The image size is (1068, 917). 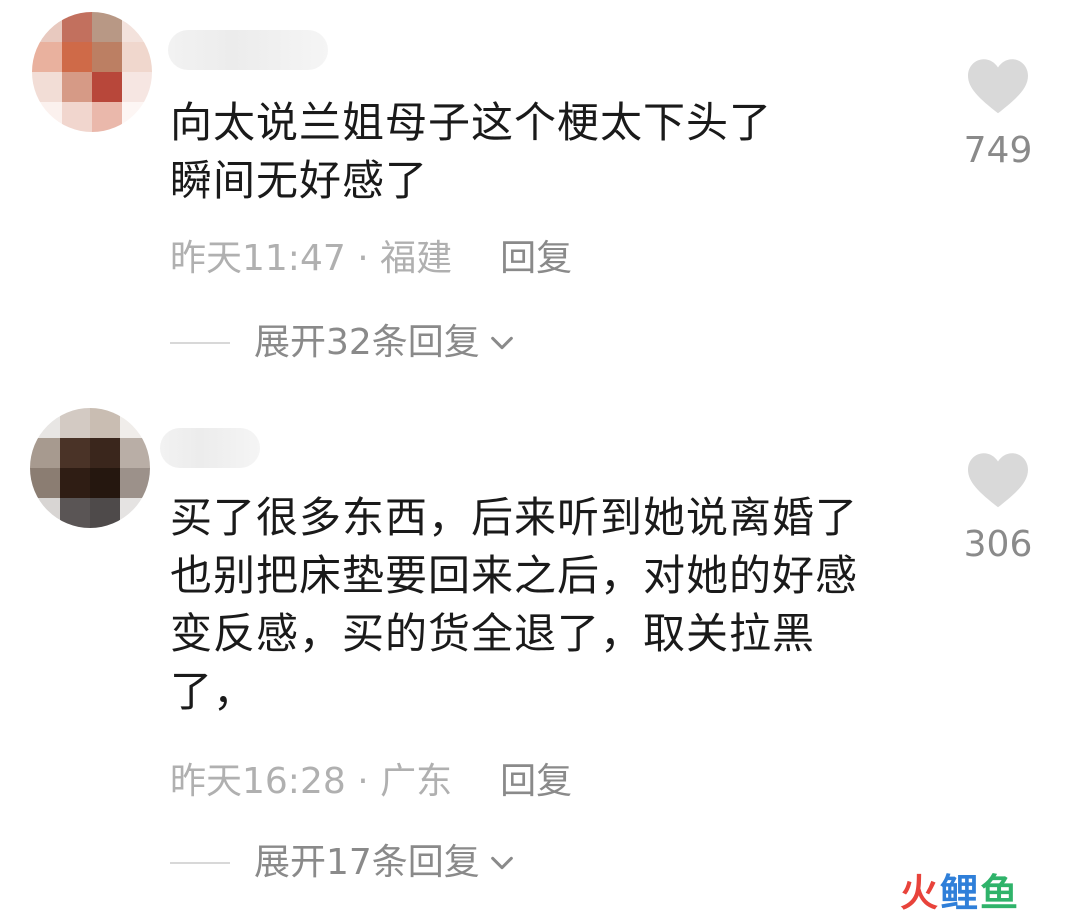 What do you see at coordinates (1000, 893) in the screenshot?
I see `watermark-part: 鱼` at bounding box center [1000, 893].